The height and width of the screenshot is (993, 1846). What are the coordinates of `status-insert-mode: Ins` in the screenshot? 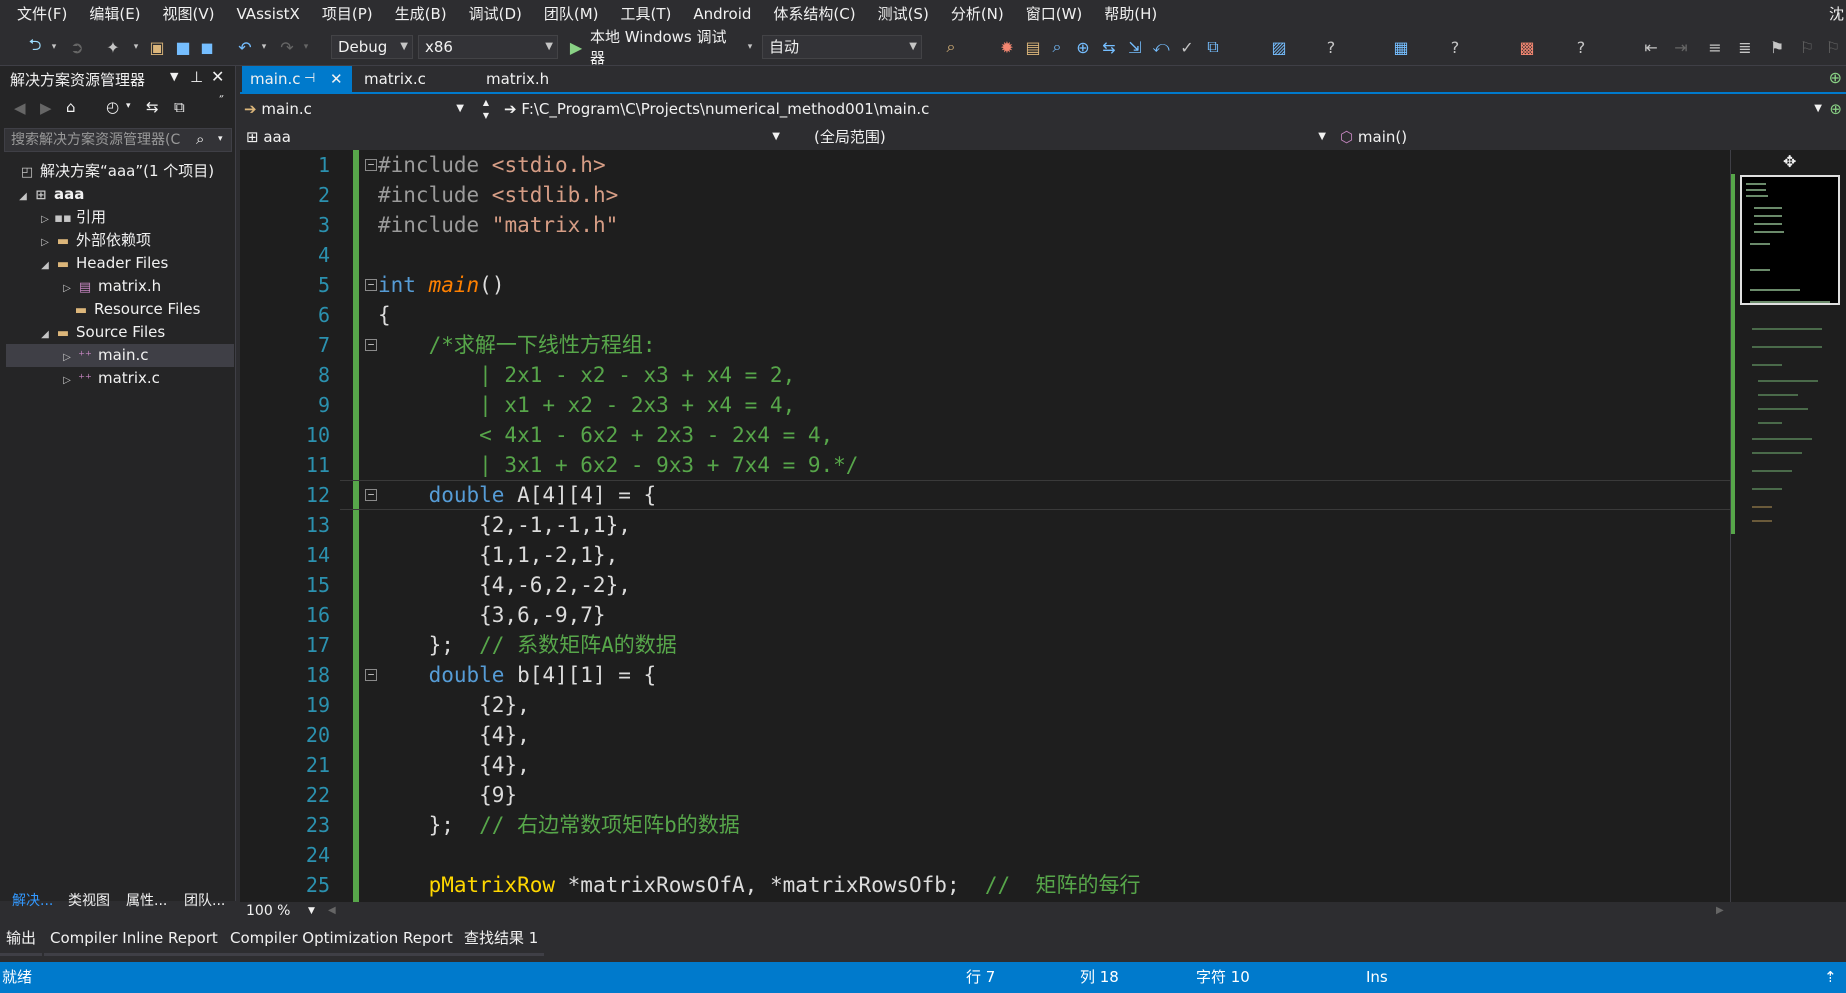 It's located at (1377, 977).